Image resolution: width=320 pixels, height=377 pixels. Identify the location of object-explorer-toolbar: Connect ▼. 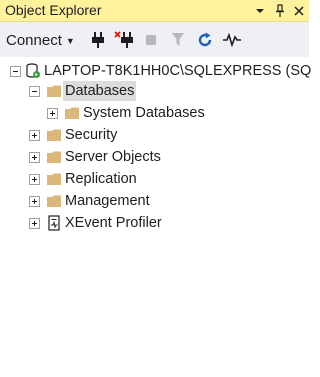
(154, 39).